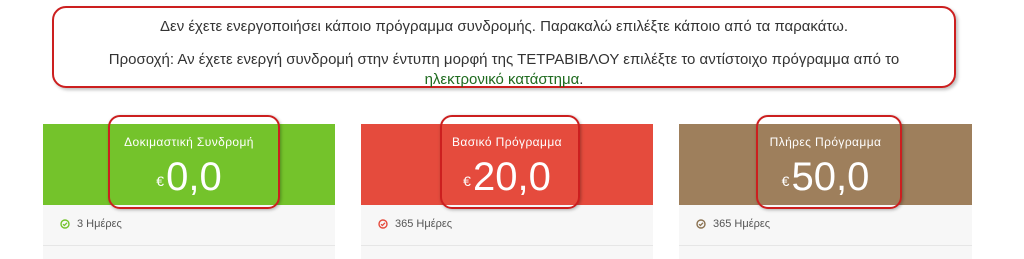  I want to click on highlight-ring-trial, so click(194, 162).